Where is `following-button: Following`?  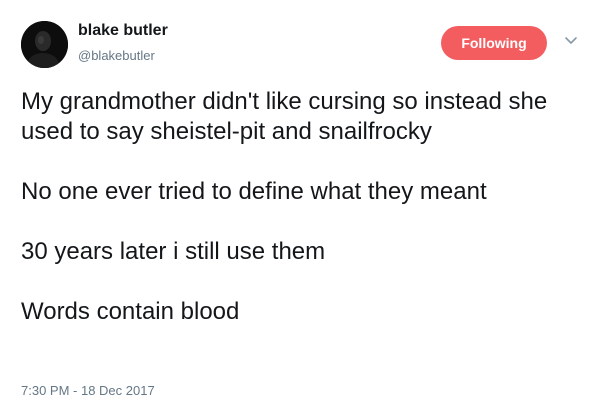 following-button: Following is located at coordinates (494, 43).